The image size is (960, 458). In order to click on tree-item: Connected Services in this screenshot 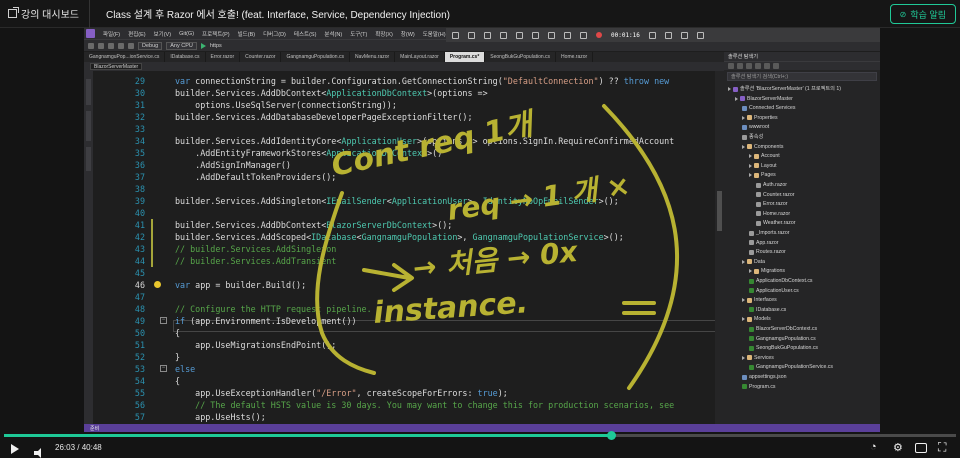, I will do `click(768, 108)`.